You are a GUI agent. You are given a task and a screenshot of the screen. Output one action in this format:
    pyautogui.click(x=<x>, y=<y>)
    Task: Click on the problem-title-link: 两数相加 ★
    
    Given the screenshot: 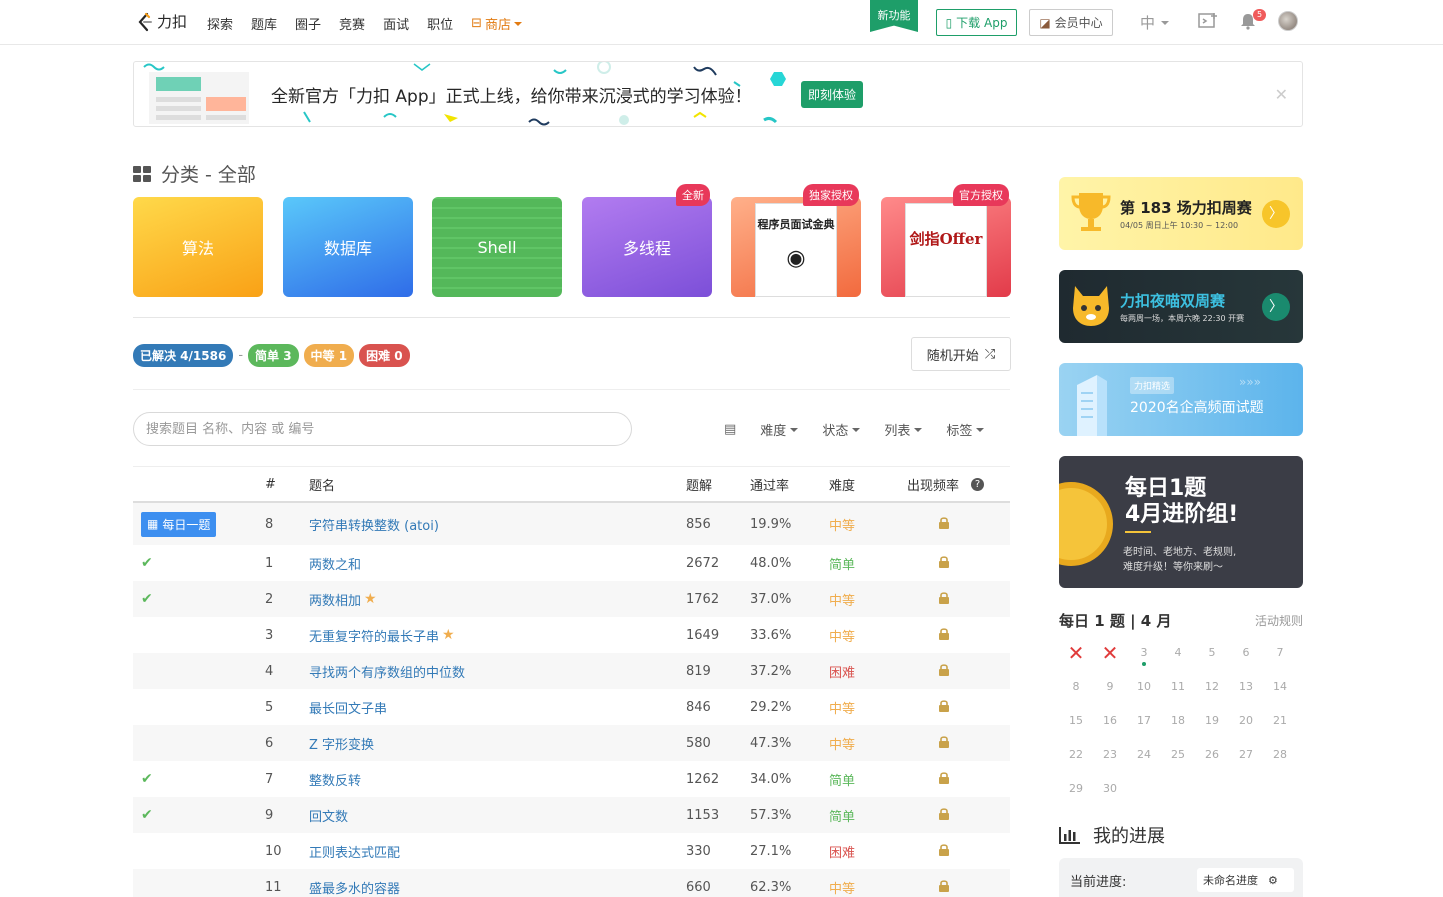 What is the action you would take?
    pyautogui.click(x=343, y=599)
    